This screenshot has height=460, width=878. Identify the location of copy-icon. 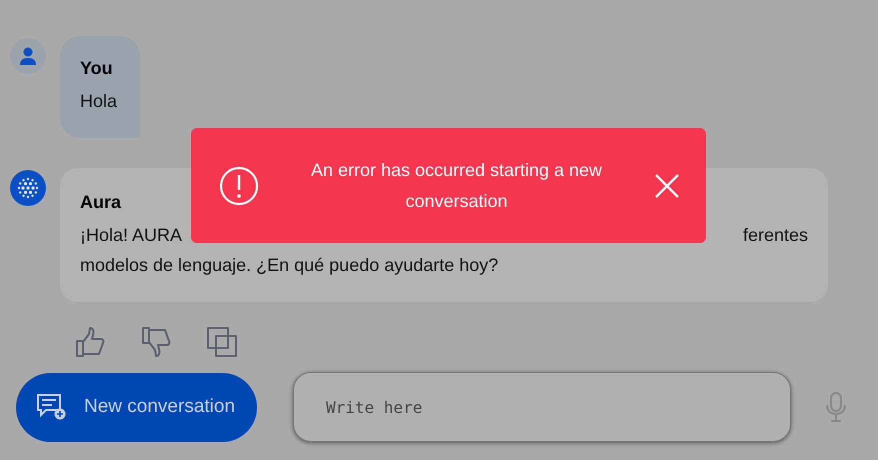
(222, 342).